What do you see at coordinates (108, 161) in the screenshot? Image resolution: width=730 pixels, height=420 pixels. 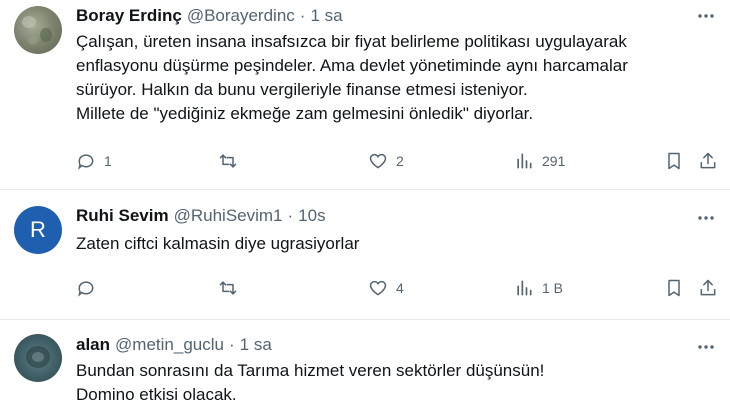 I see `reply-count: 1` at bounding box center [108, 161].